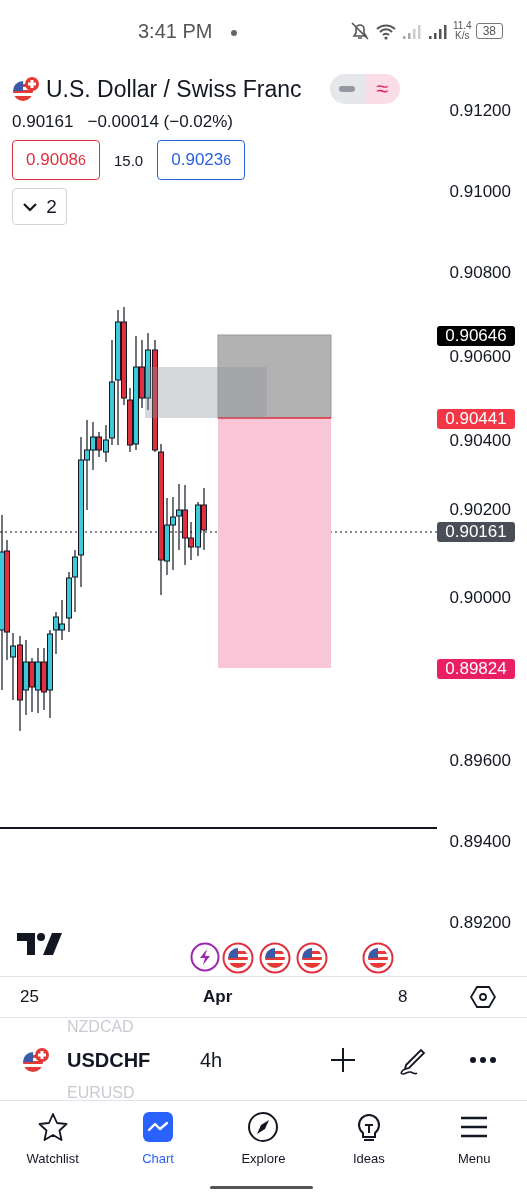 This screenshot has width=527, height=1200. I want to click on symbol-name: USDCHF, so click(133, 1060).